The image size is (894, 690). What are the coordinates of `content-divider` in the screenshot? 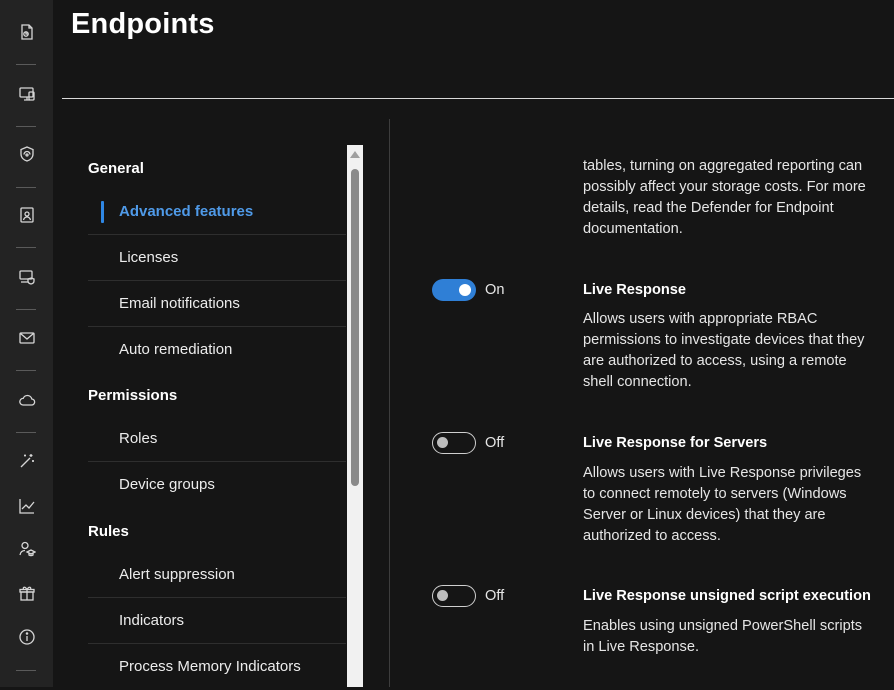 It's located at (389, 403).